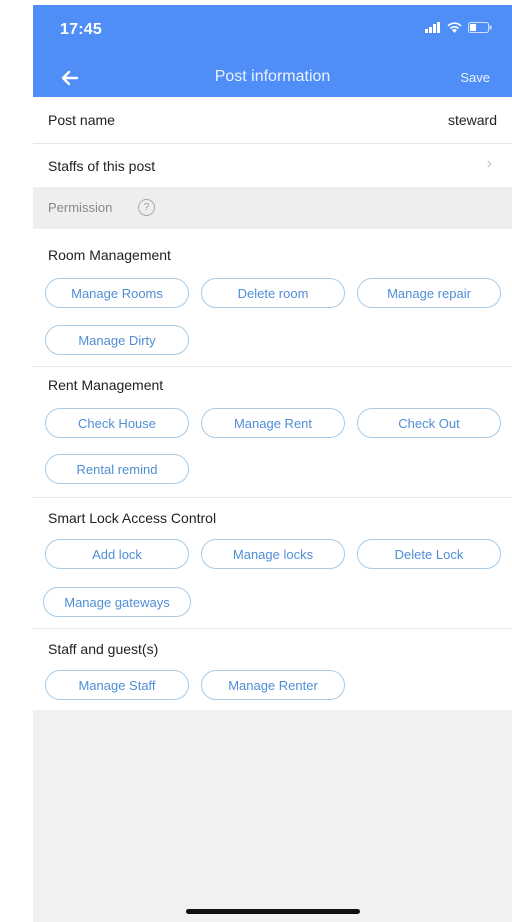 The width and height of the screenshot is (512, 922). What do you see at coordinates (81, 29) in the screenshot?
I see `status-time: 17:45` at bounding box center [81, 29].